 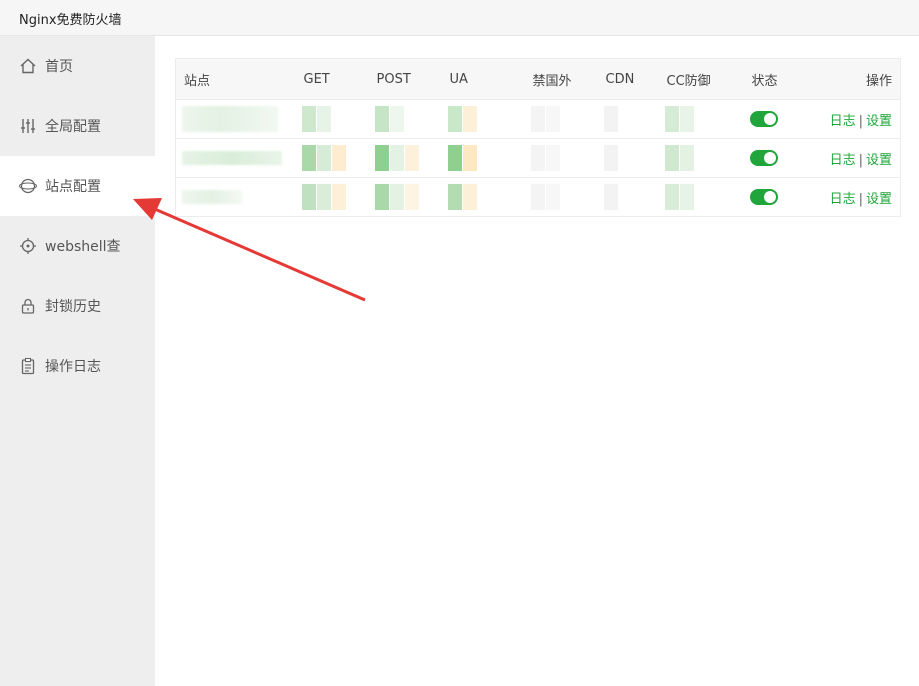 What do you see at coordinates (483, 79) in the screenshot?
I see `col-header-ua: UA` at bounding box center [483, 79].